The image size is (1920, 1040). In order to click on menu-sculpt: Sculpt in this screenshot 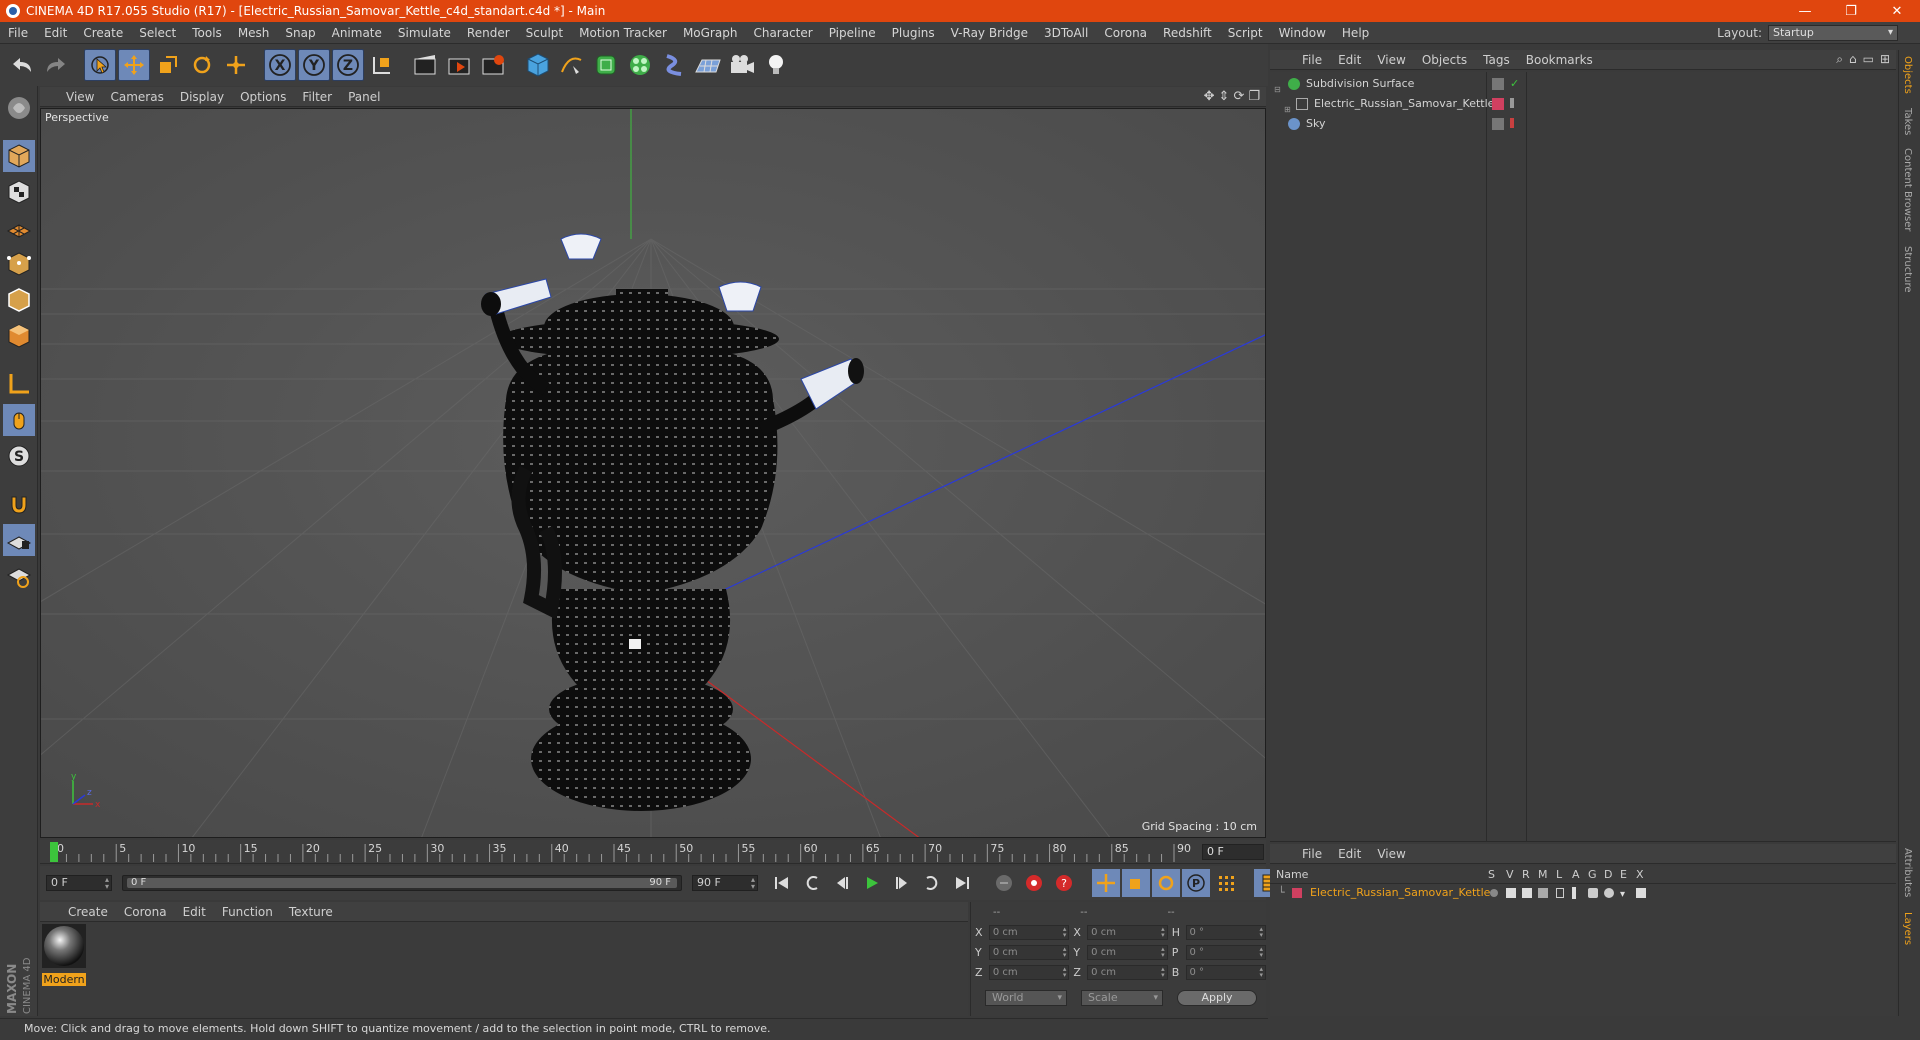, I will do `click(544, 33)`.